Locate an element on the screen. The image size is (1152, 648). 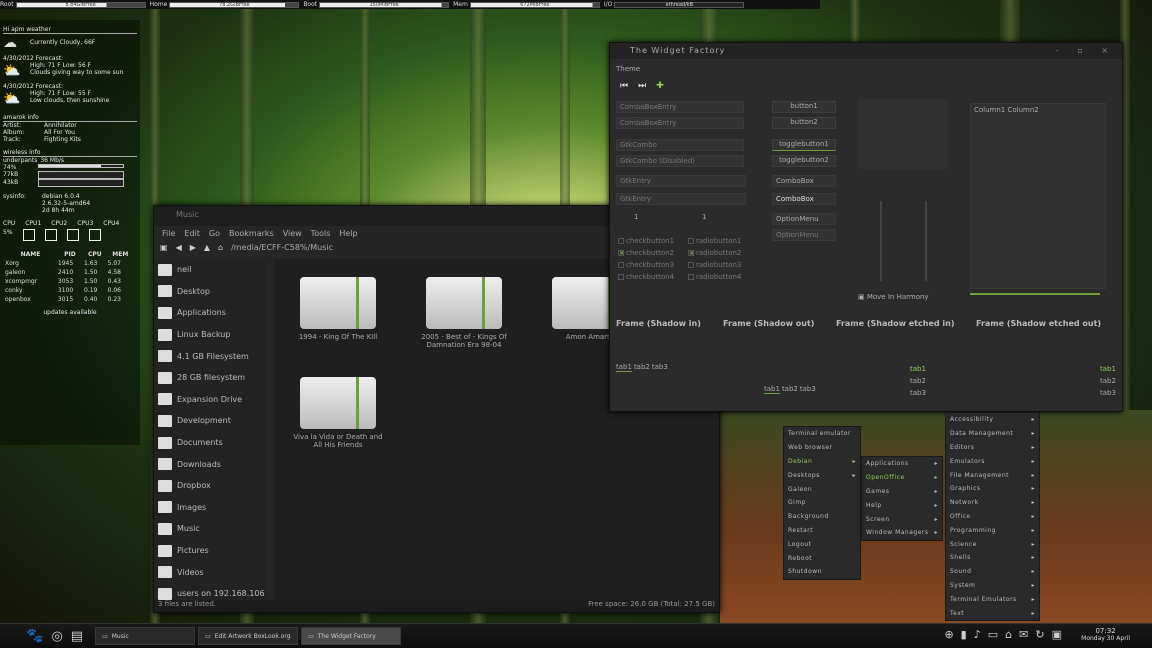
tab2-right: tab2 is located at coordinates (1108, 381).